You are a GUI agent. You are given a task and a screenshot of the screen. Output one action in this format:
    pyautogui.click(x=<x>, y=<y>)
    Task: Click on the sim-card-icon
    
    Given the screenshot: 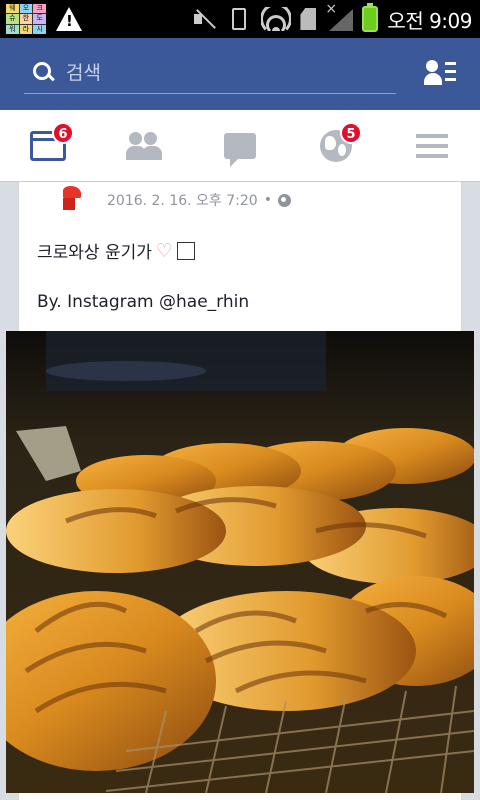 What is the action you would take?
    pyautogui.click(x=308, y=19)
    